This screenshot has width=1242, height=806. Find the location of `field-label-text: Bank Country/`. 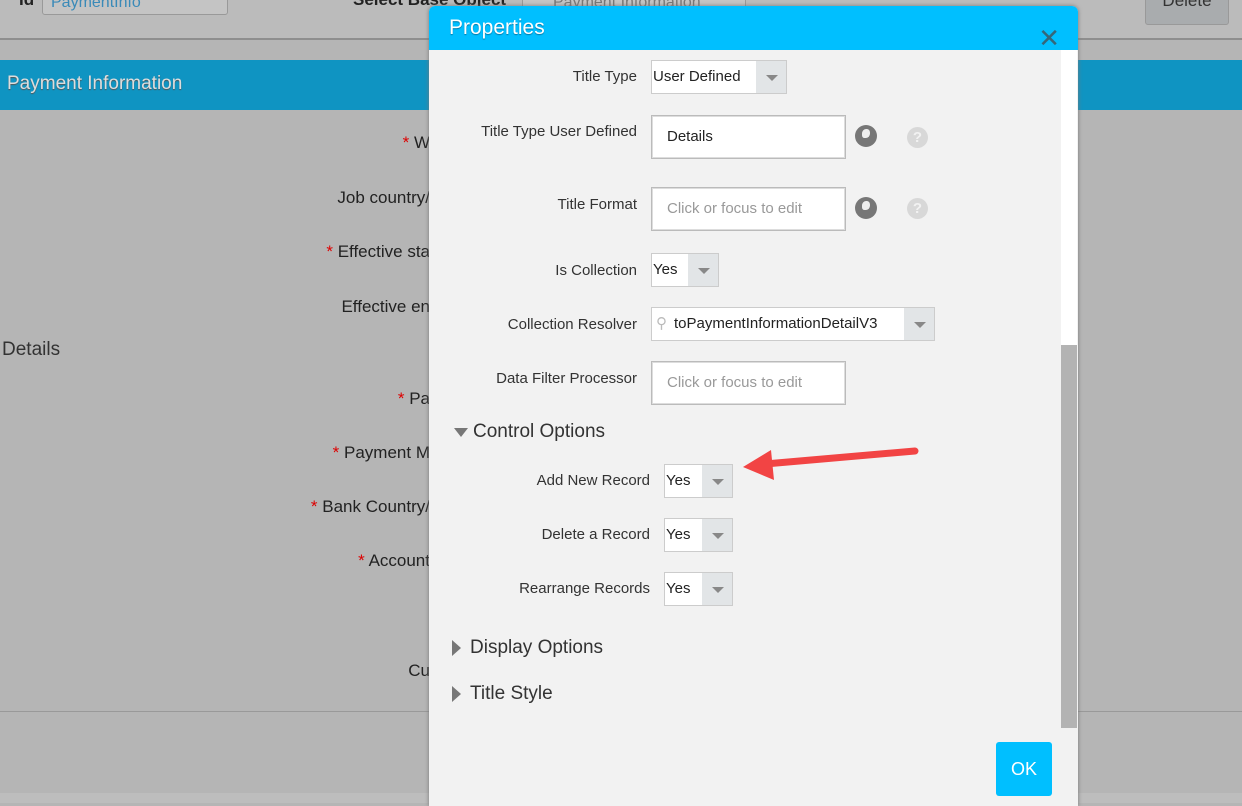

field-label-text: Bank Country/ is located at coordinates (376, 506).